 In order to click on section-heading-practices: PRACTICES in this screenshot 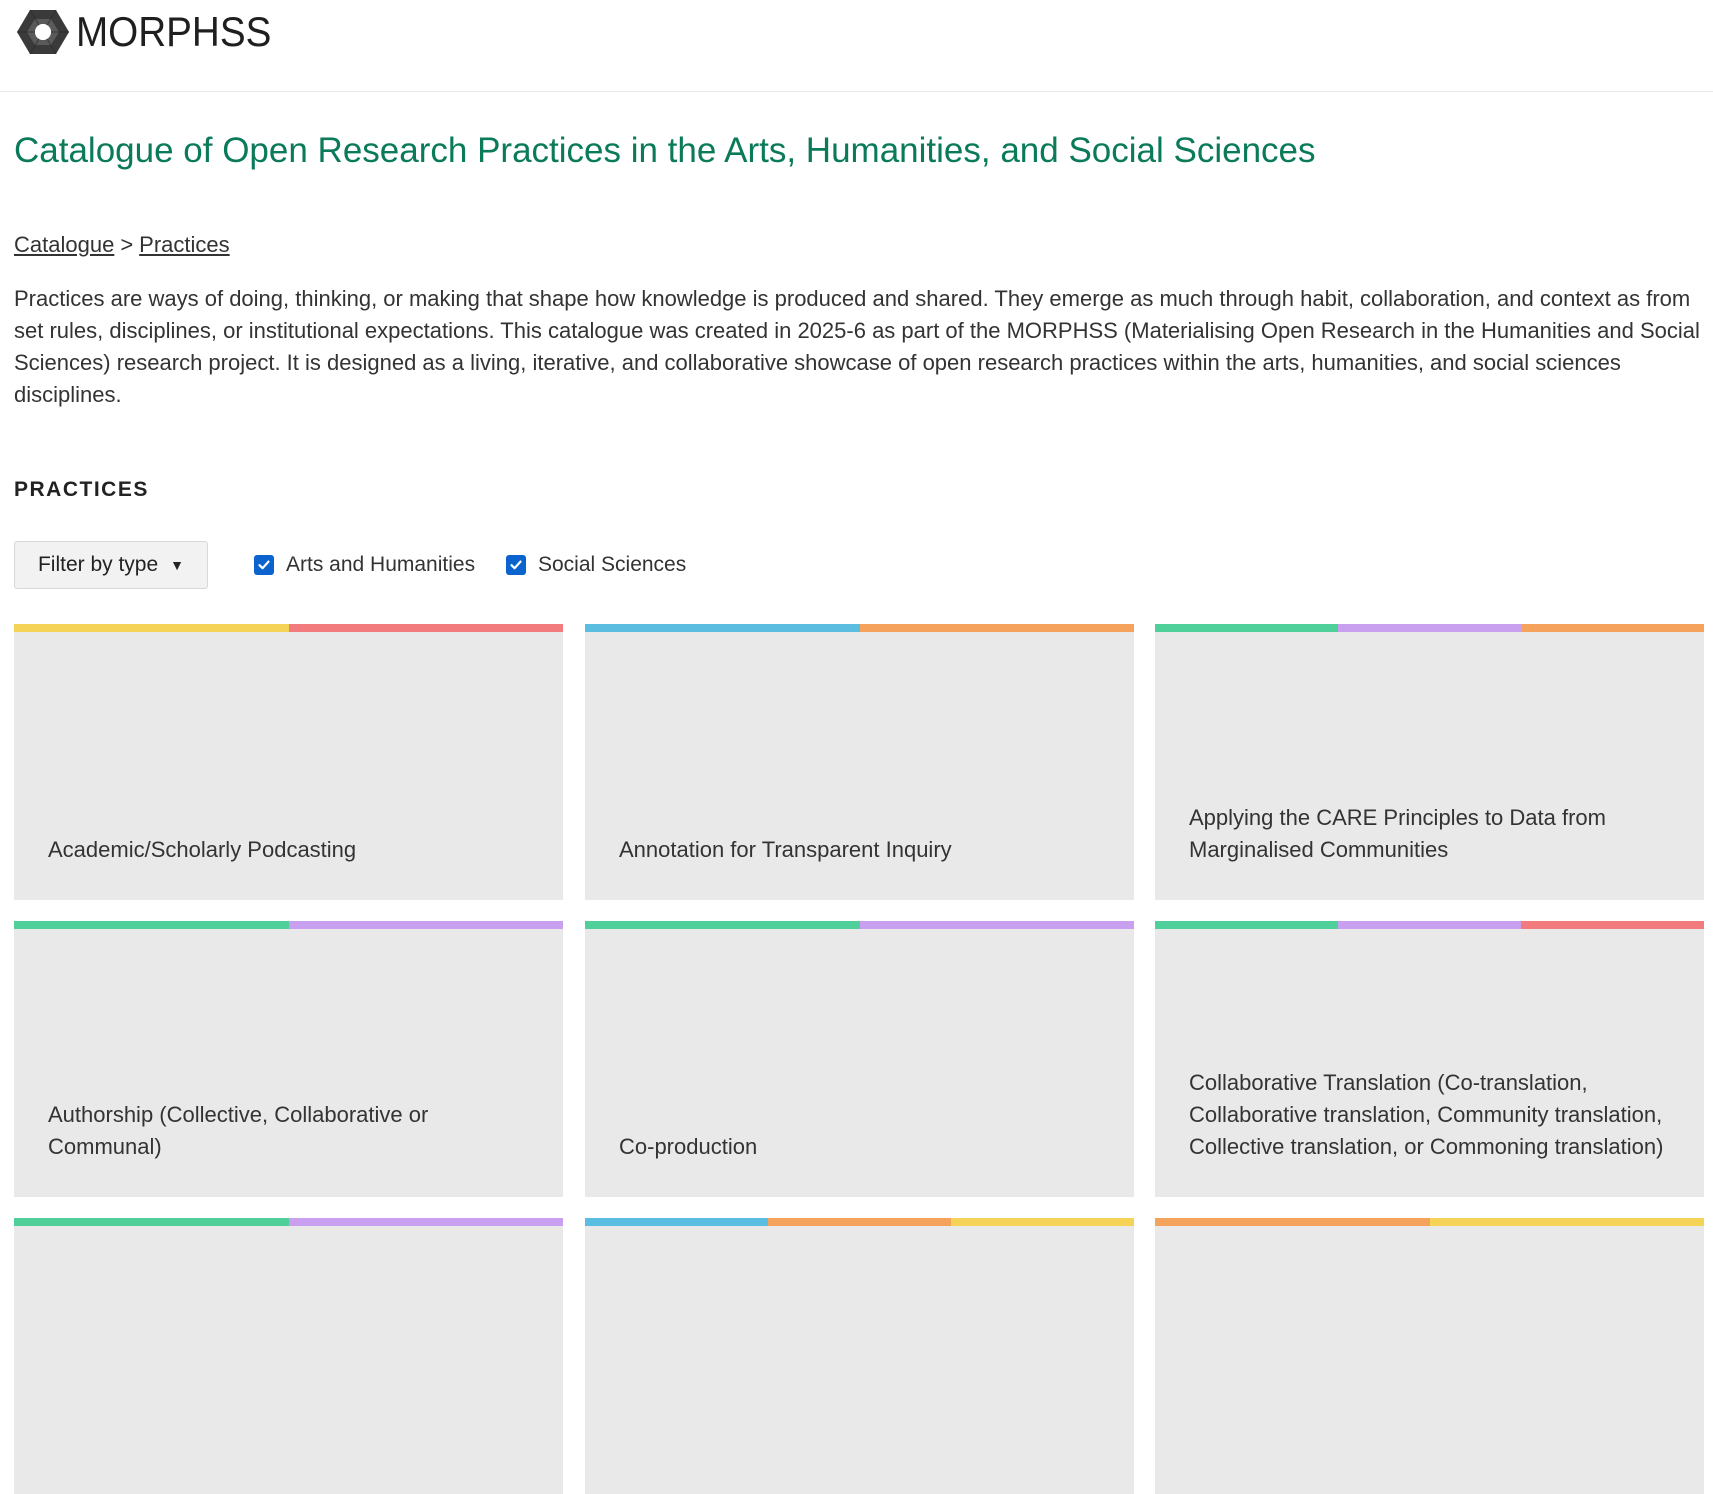, I will do `click(81, 489)`.